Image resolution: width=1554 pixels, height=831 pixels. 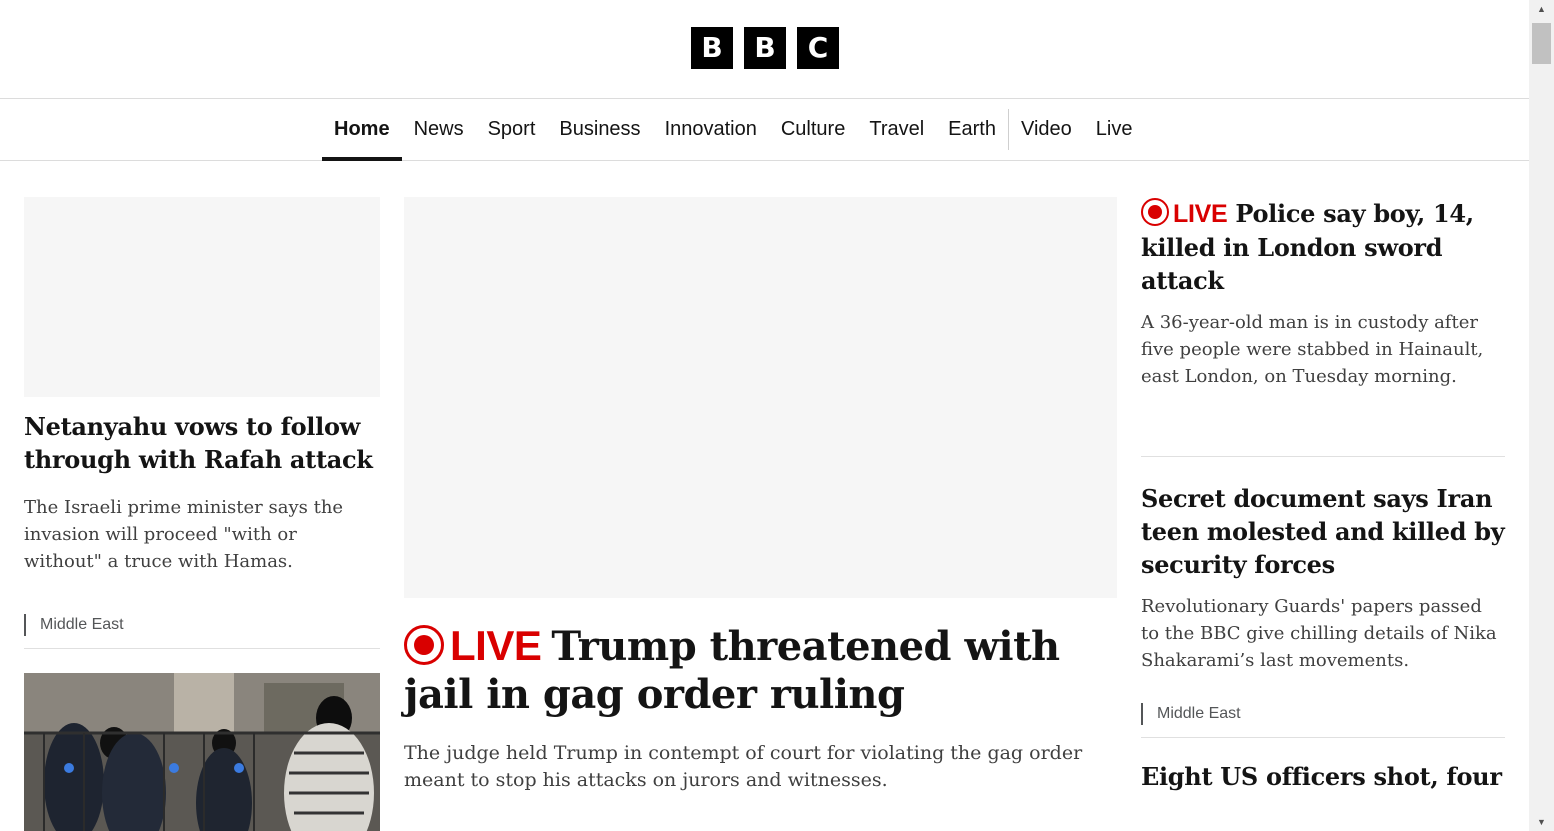 I want to click on masthead: B B C, so click(x=764, y=49).